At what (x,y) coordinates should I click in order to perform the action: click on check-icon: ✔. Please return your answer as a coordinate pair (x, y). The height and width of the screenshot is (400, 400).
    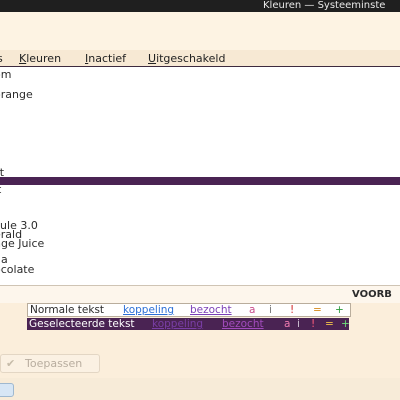
    Looking at the image, I should click on (11, 363).